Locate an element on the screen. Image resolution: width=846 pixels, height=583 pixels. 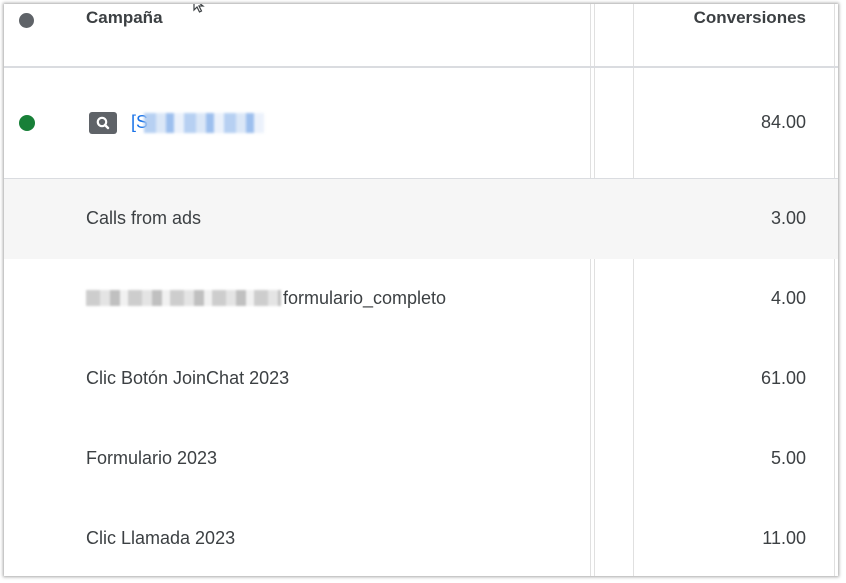
search-icon is located at coordinates (103, 123).